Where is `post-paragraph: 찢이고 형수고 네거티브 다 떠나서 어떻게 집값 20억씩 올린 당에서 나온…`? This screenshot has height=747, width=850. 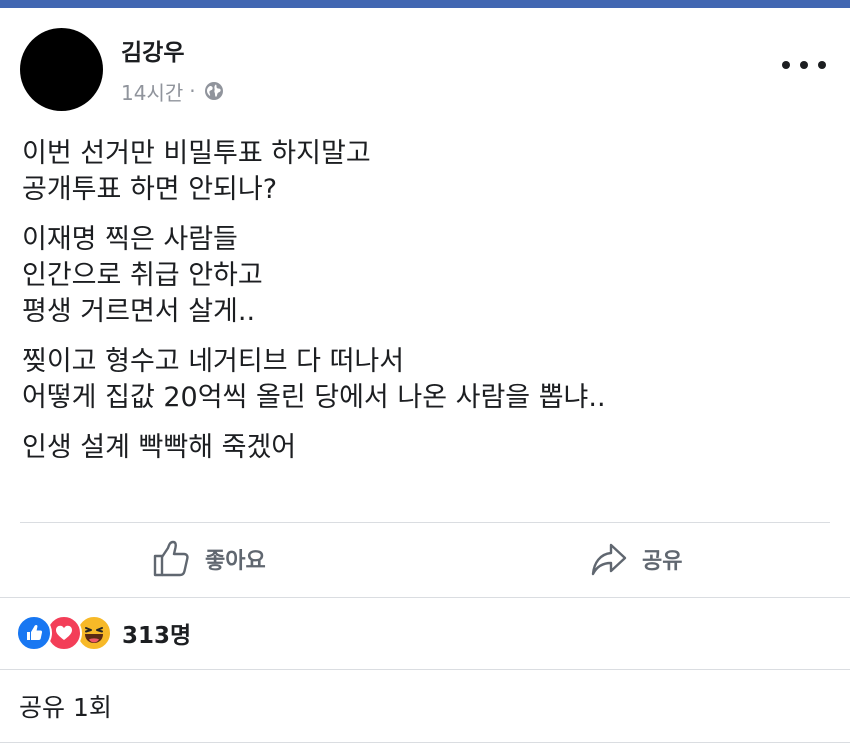
post-paragraph: 찢이고 형수고 네거티브 다 떠나서 어떻게 집값 20억씩 올린 당에서 나온… is located at coordinates (314, 379).